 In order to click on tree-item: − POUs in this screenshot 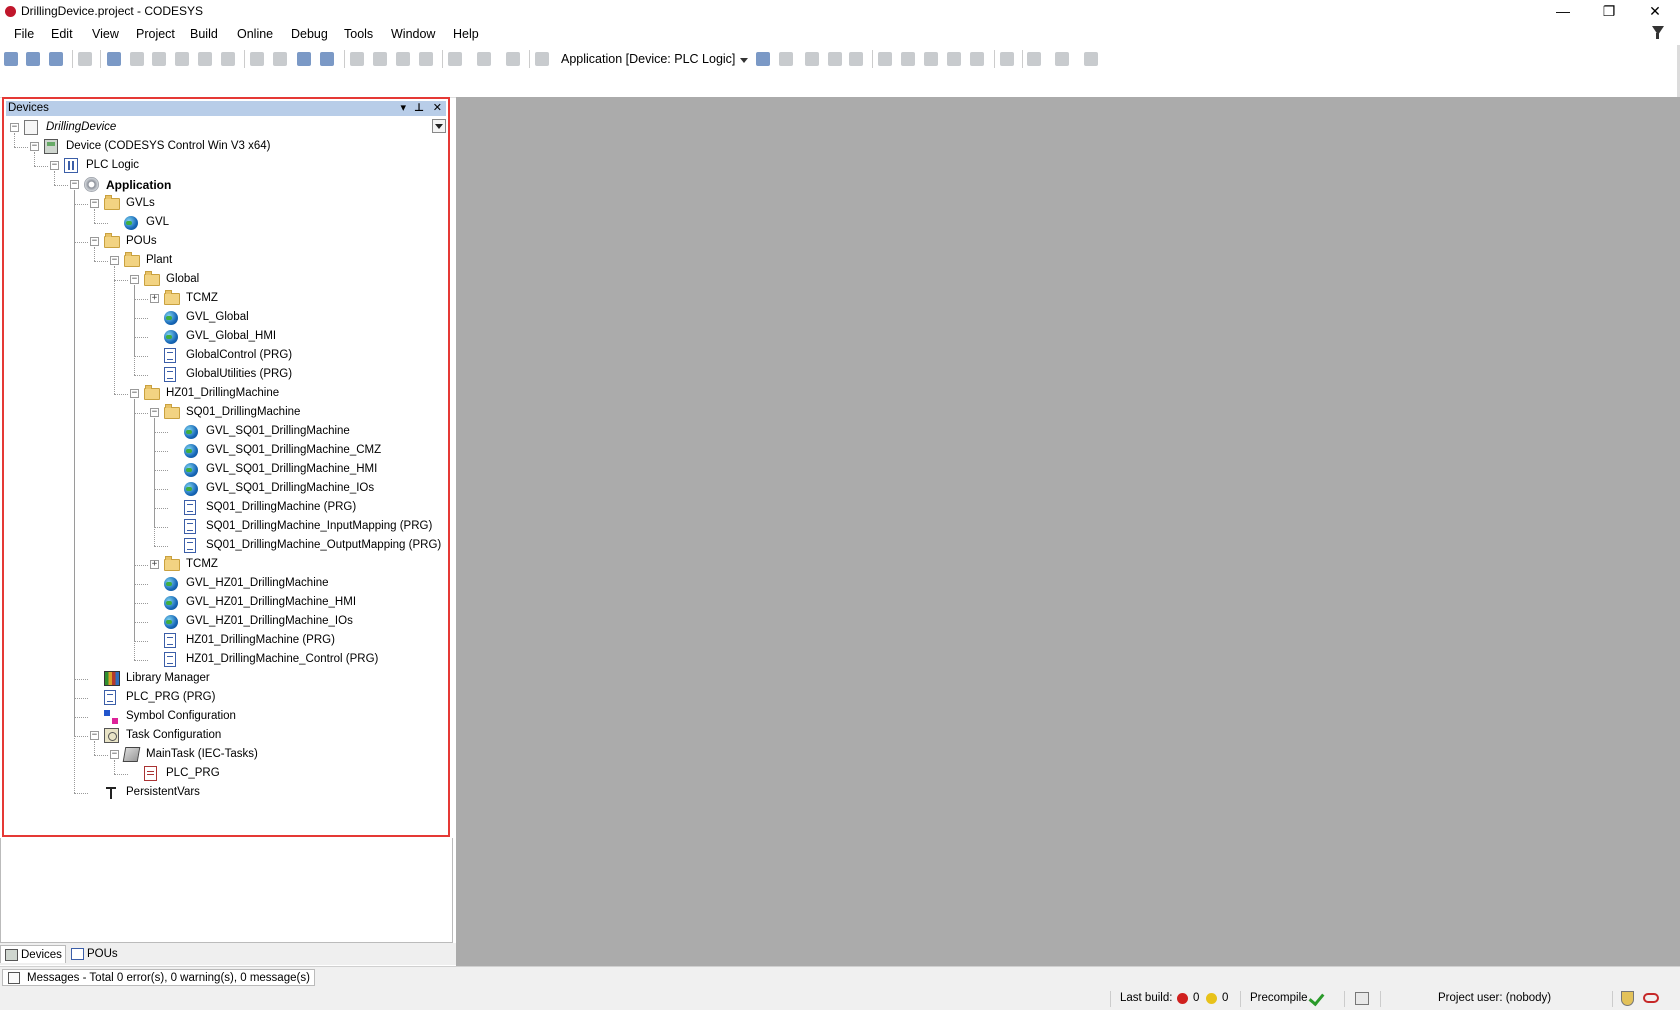, I will do `click(214, 242)`.